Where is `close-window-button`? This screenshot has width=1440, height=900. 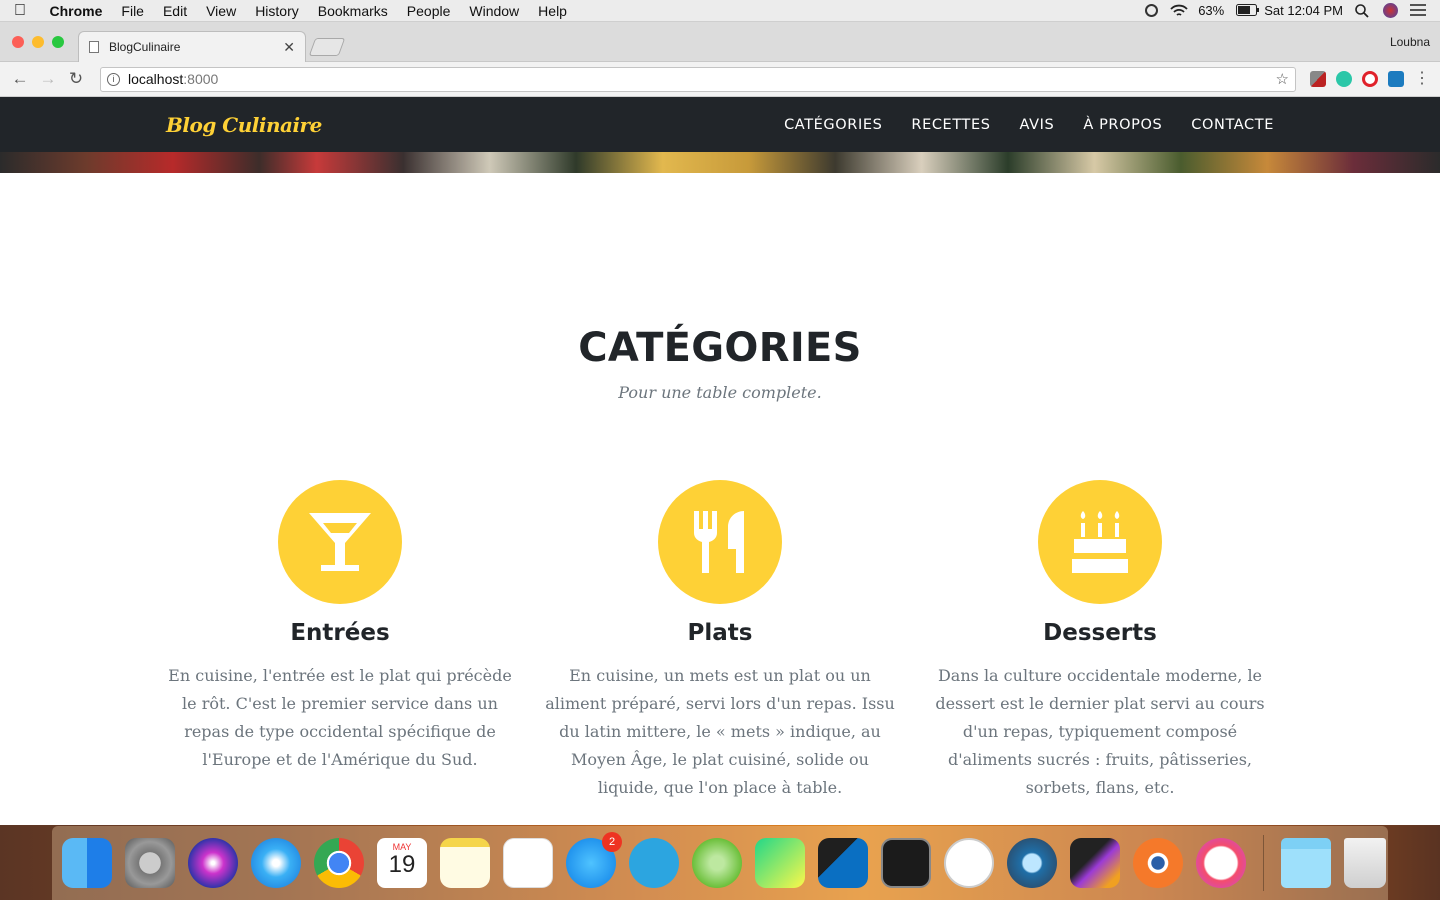
close-window-button is located at coordinates (18, 42).